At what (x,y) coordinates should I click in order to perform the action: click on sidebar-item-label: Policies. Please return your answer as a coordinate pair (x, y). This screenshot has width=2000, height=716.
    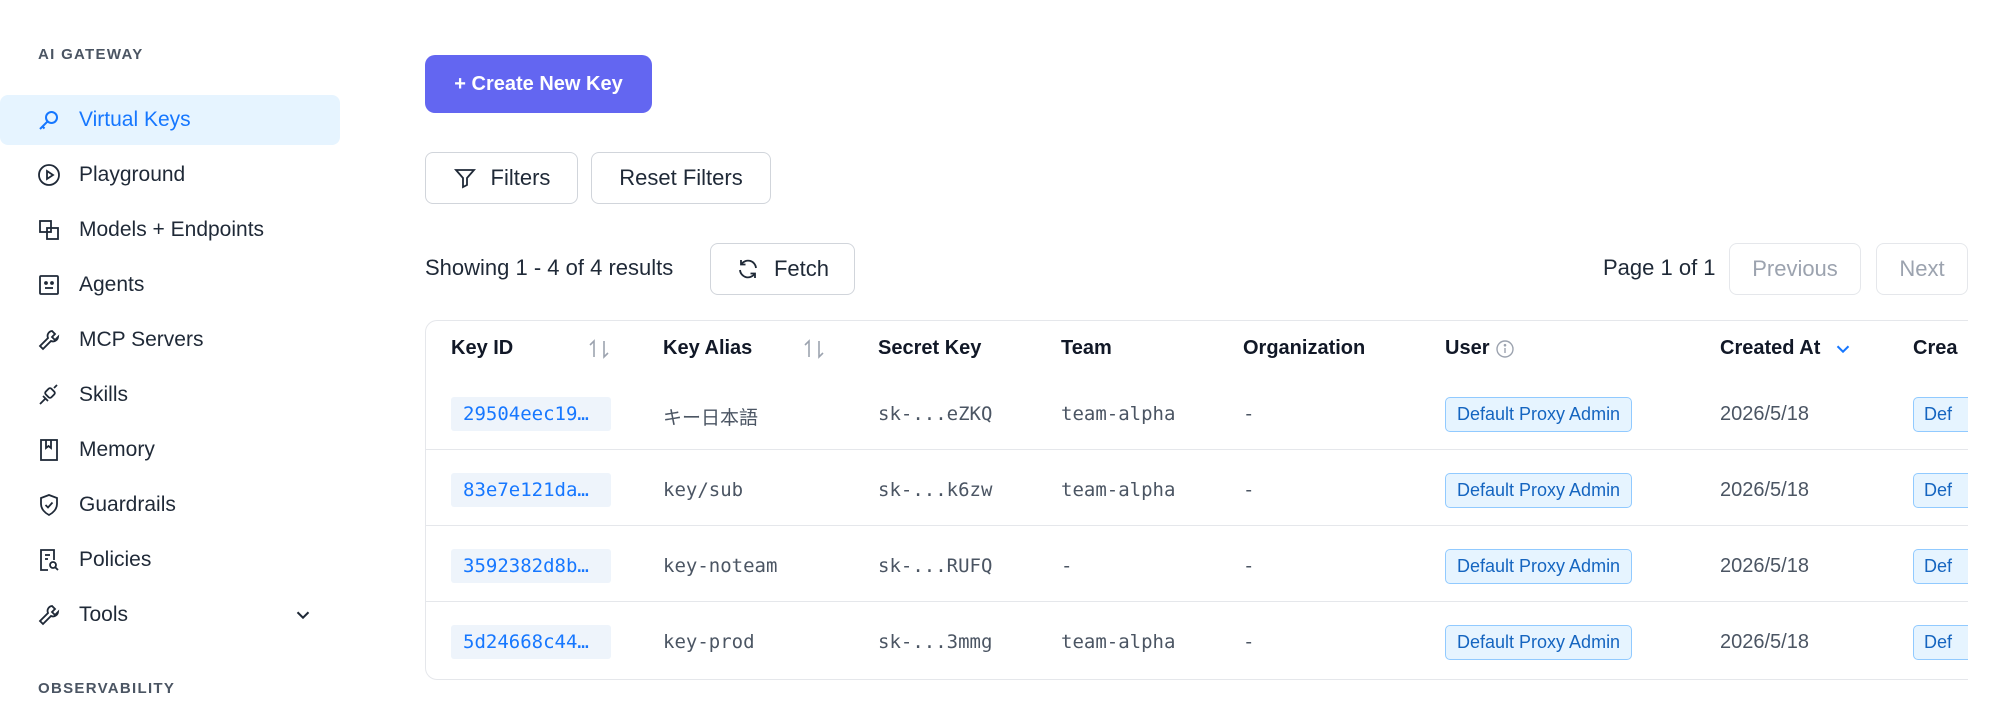
    Looking at the image, I should click on (115, 559).